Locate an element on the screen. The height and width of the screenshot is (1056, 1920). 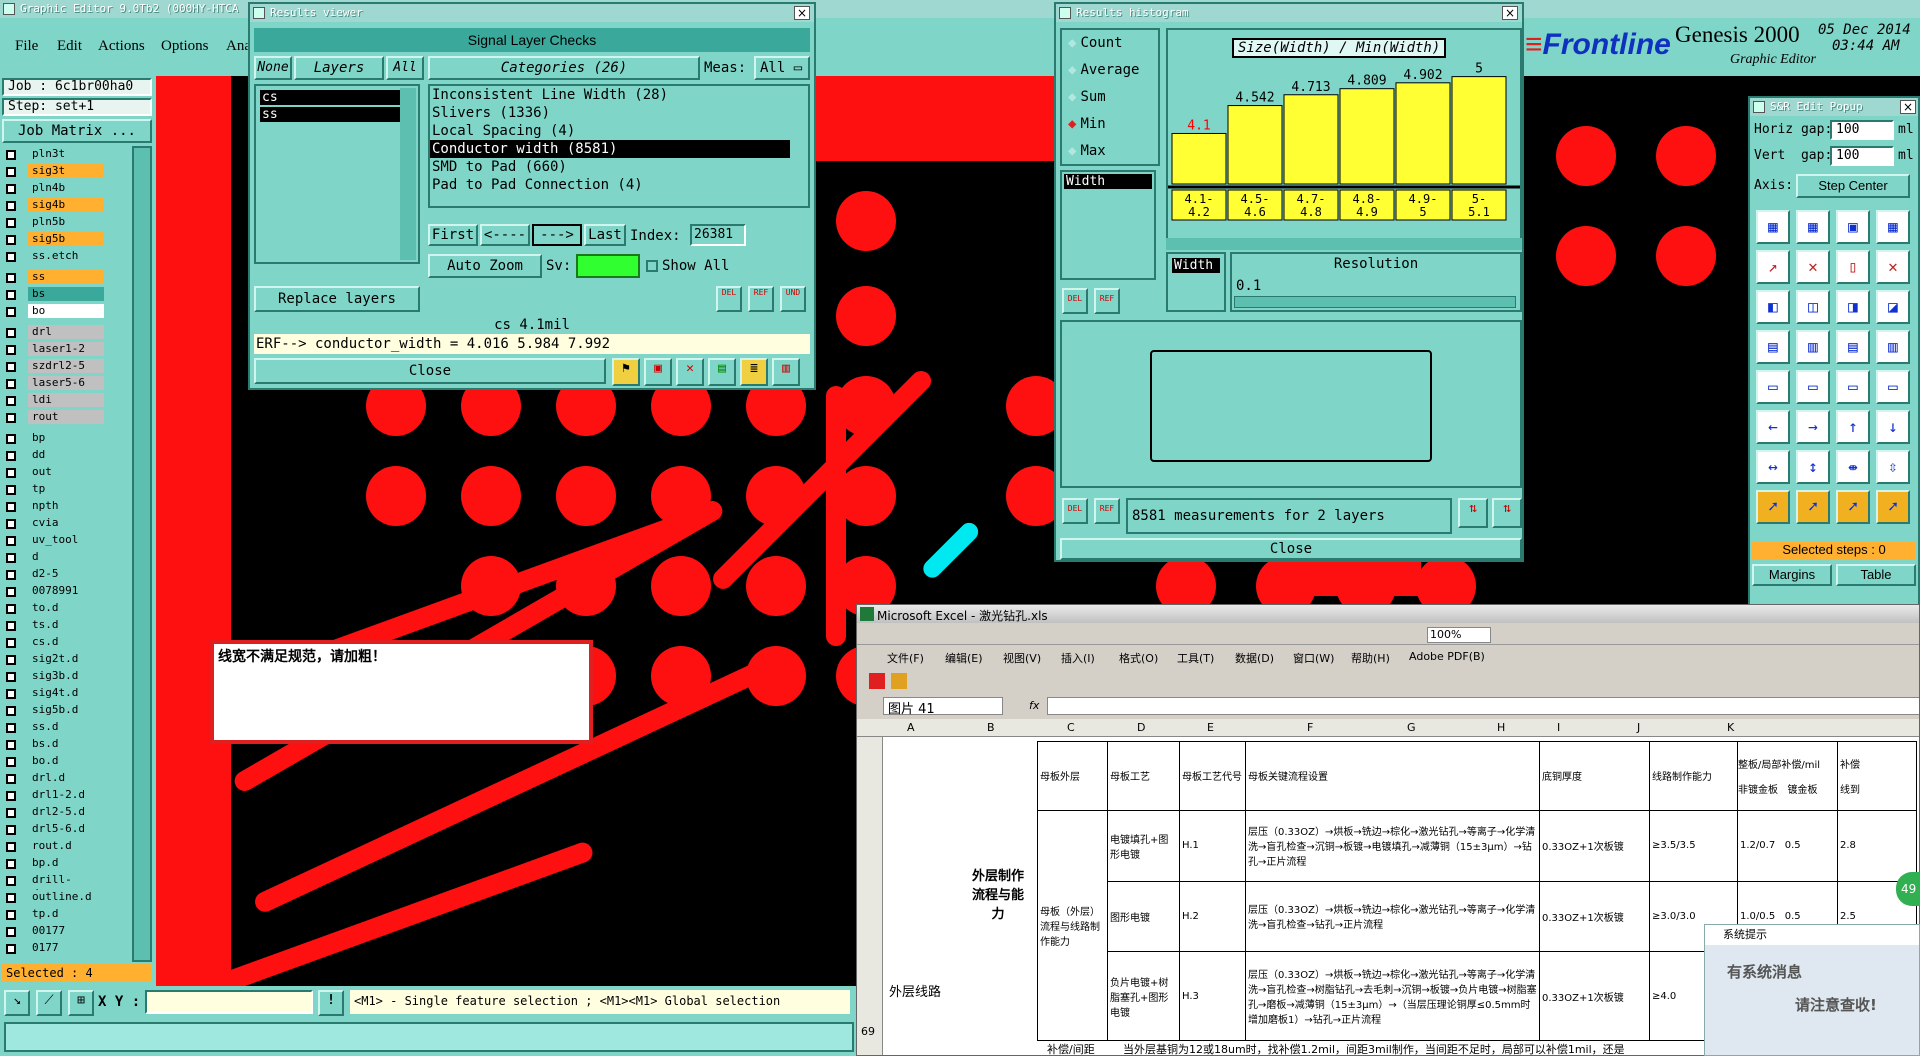
layer-row: d is located at coordinates (64, 557).